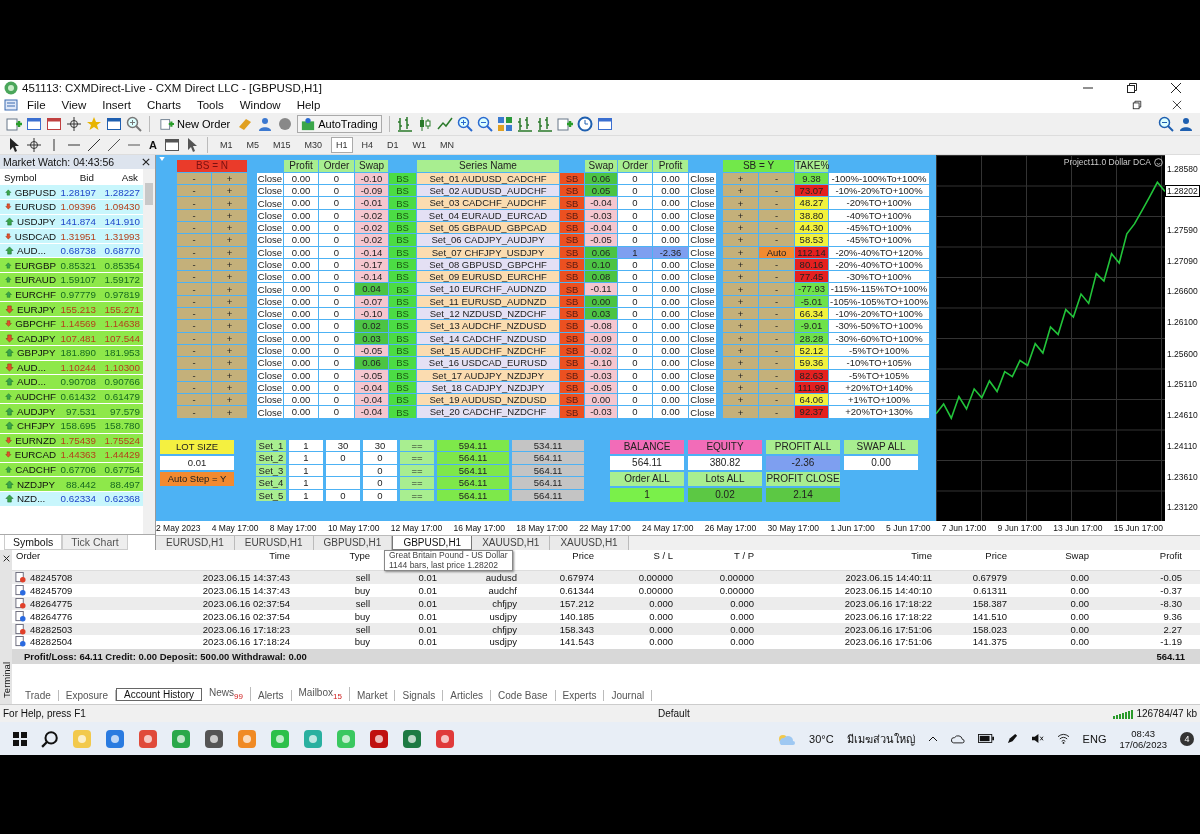 The image size is (1200, 834). I want to click on timeframe-button: W1, so click(419, 145).